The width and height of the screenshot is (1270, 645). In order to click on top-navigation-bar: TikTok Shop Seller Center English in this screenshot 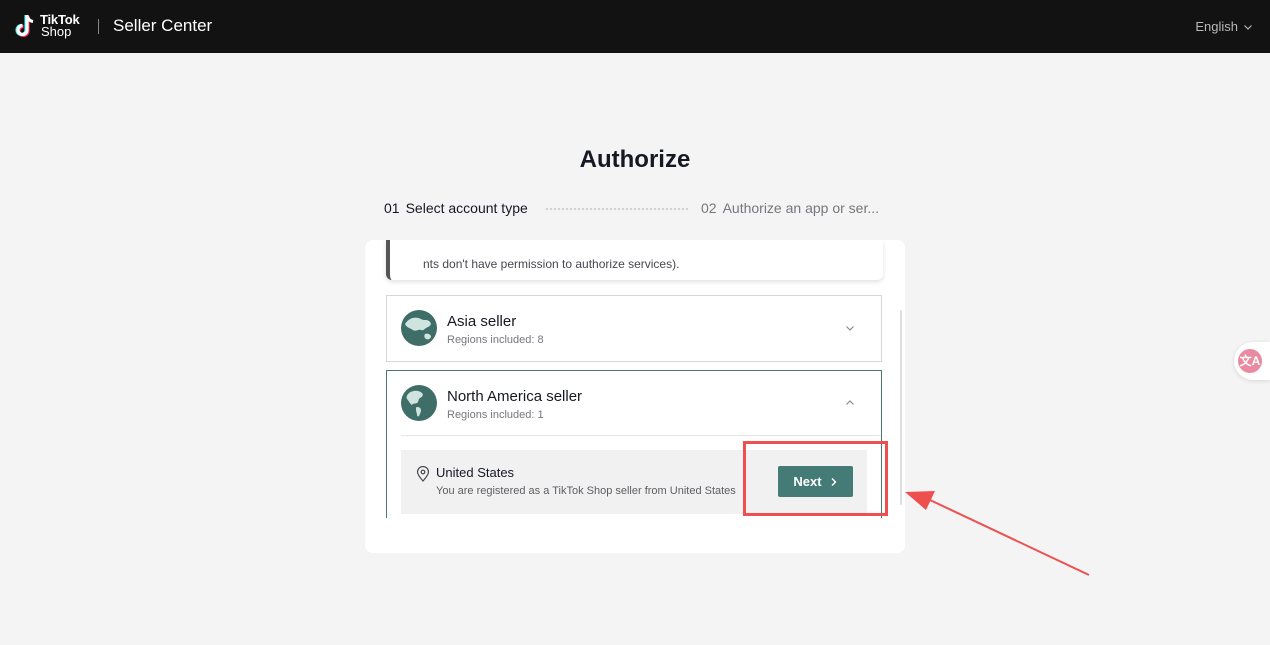, I will do `click(635, 26)`.